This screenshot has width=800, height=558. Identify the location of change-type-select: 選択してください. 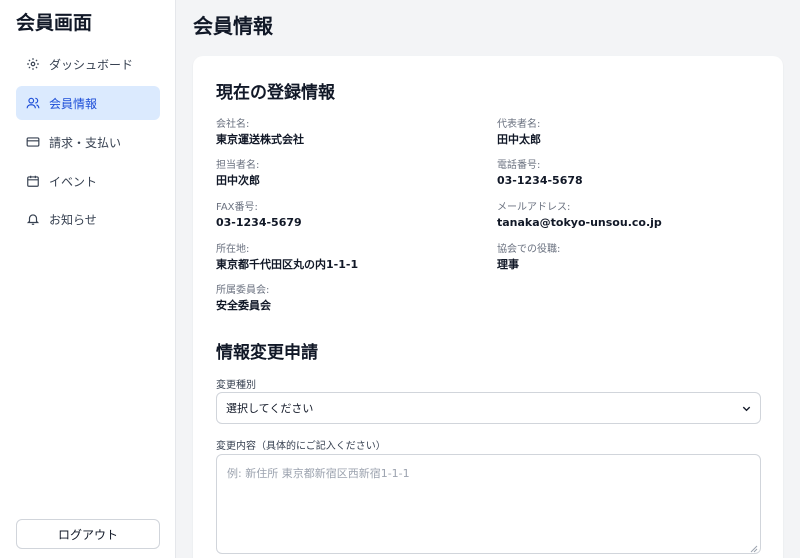
(488, 408).